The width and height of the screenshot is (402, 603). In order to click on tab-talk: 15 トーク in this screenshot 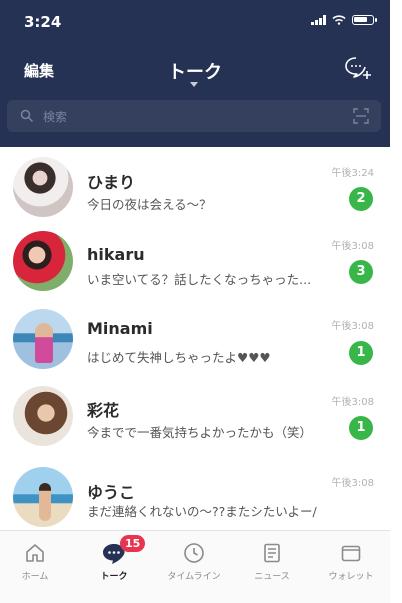, I will do `click(114, 558)`.